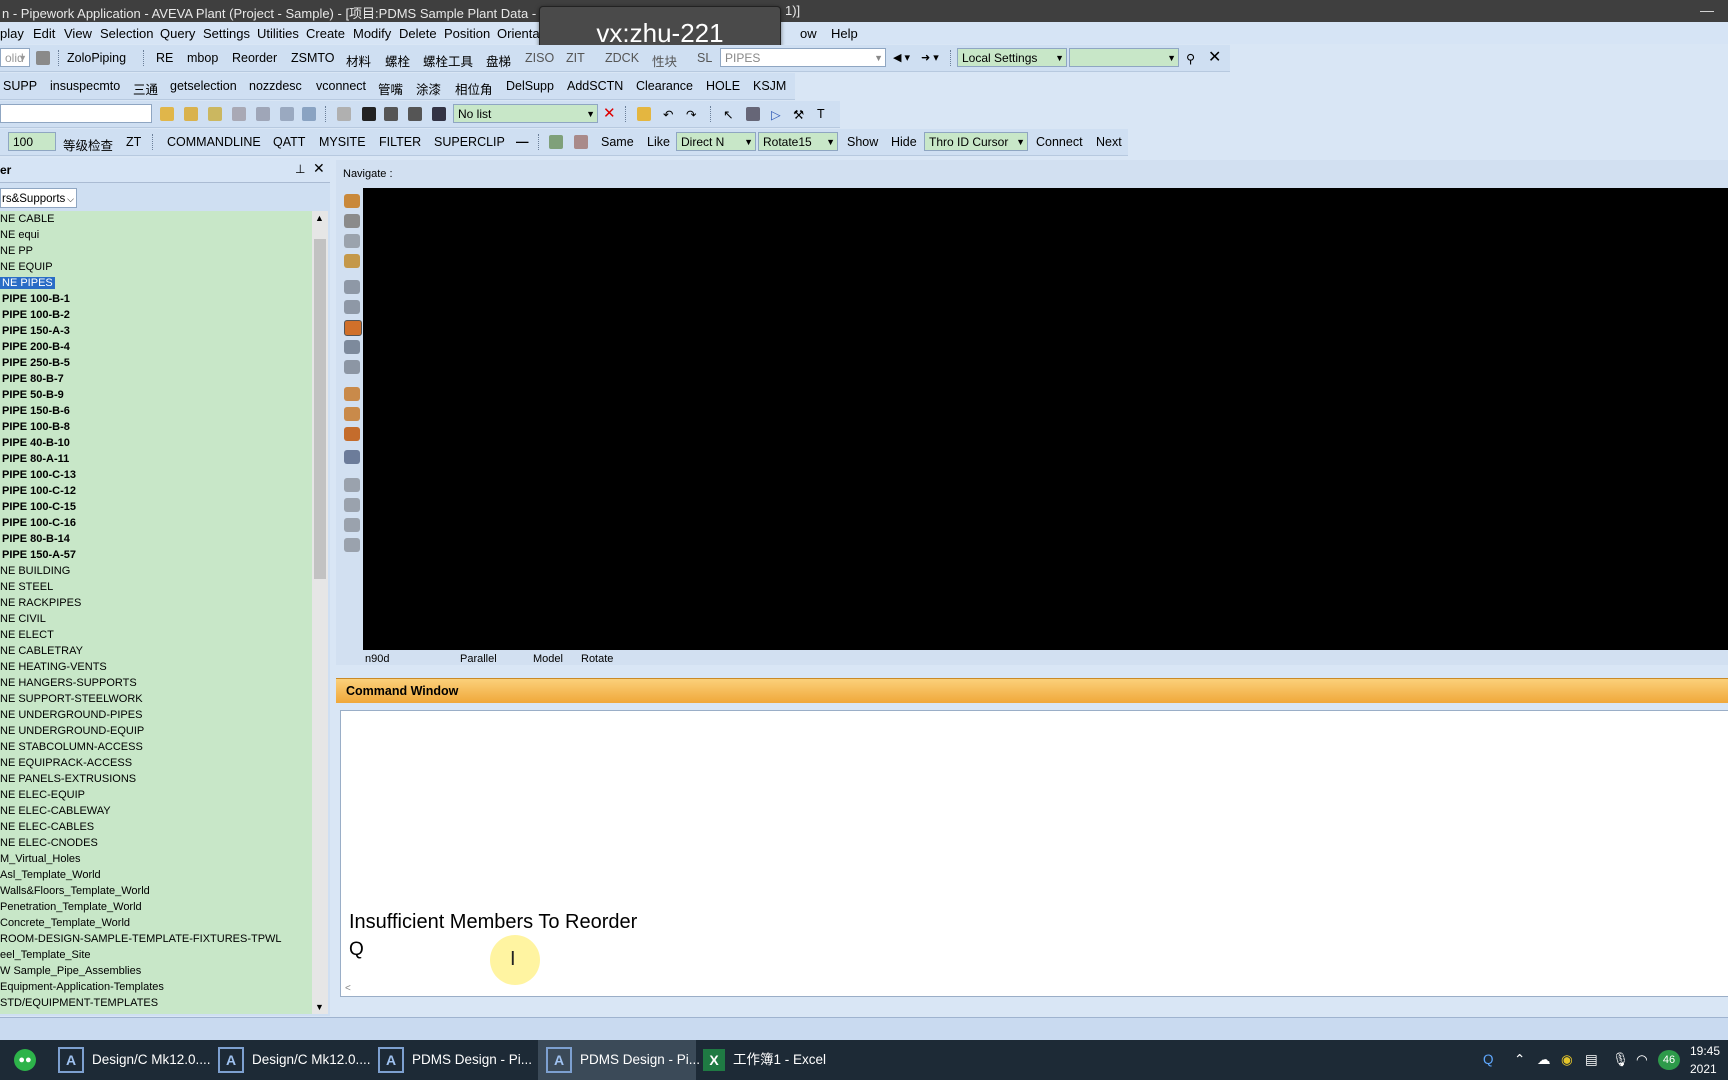  What do you see at coordinates (530, 86) in the screenshot?
I see `delsupp-button: DelSupp` at bounding box center [530, 86].